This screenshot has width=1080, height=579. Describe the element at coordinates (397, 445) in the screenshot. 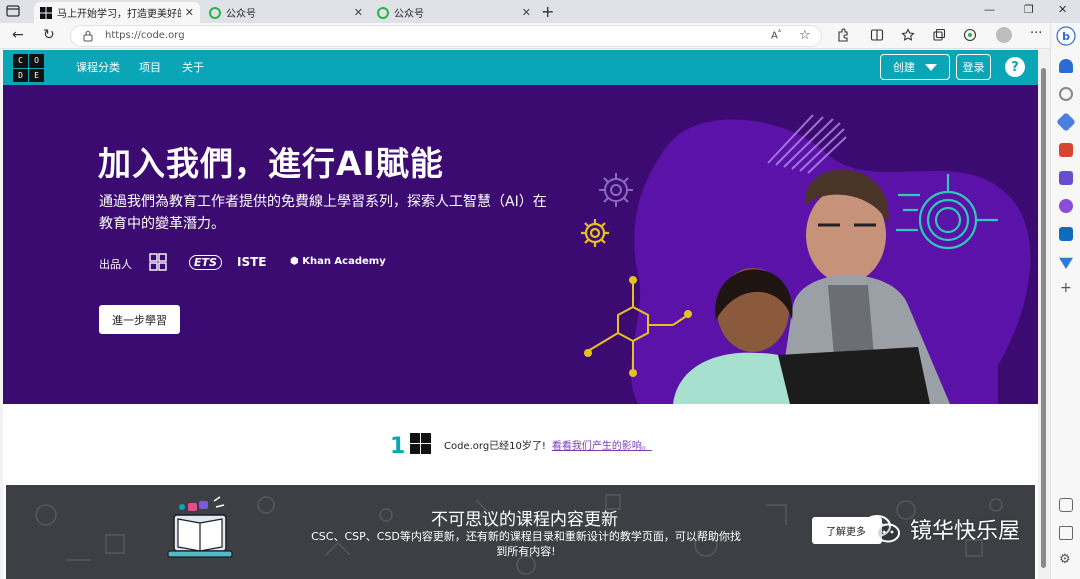

I see `svg-text: 1` at that location.